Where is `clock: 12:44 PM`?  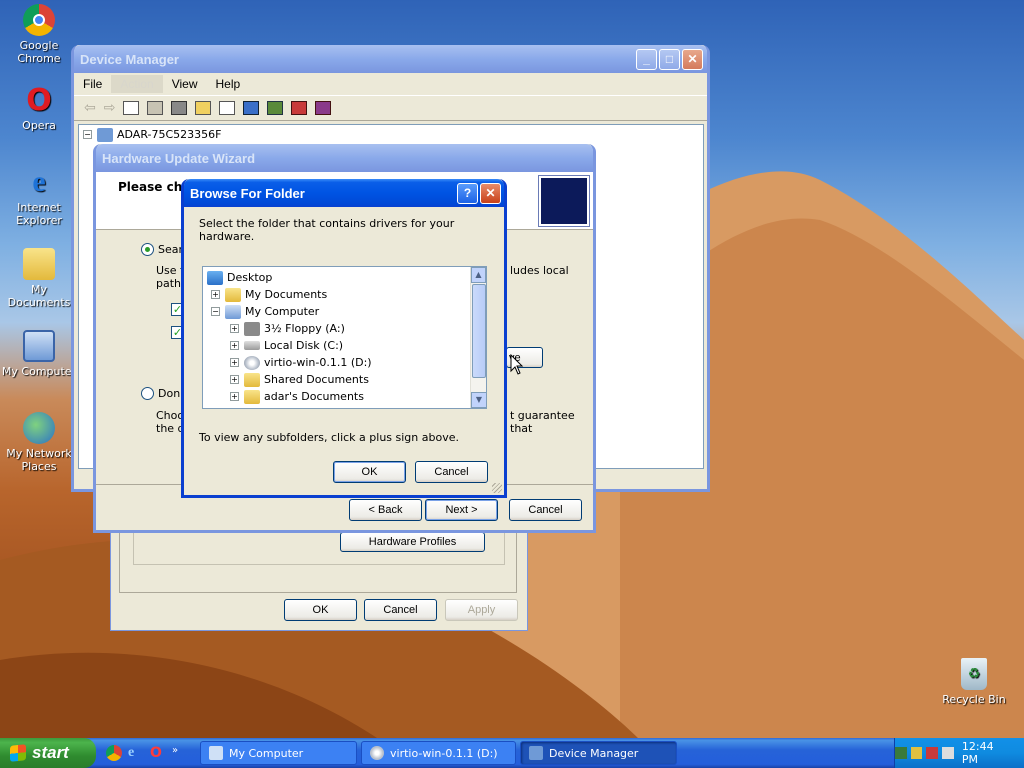
clock: 12:44 PM is located at coordinates (987, 753).